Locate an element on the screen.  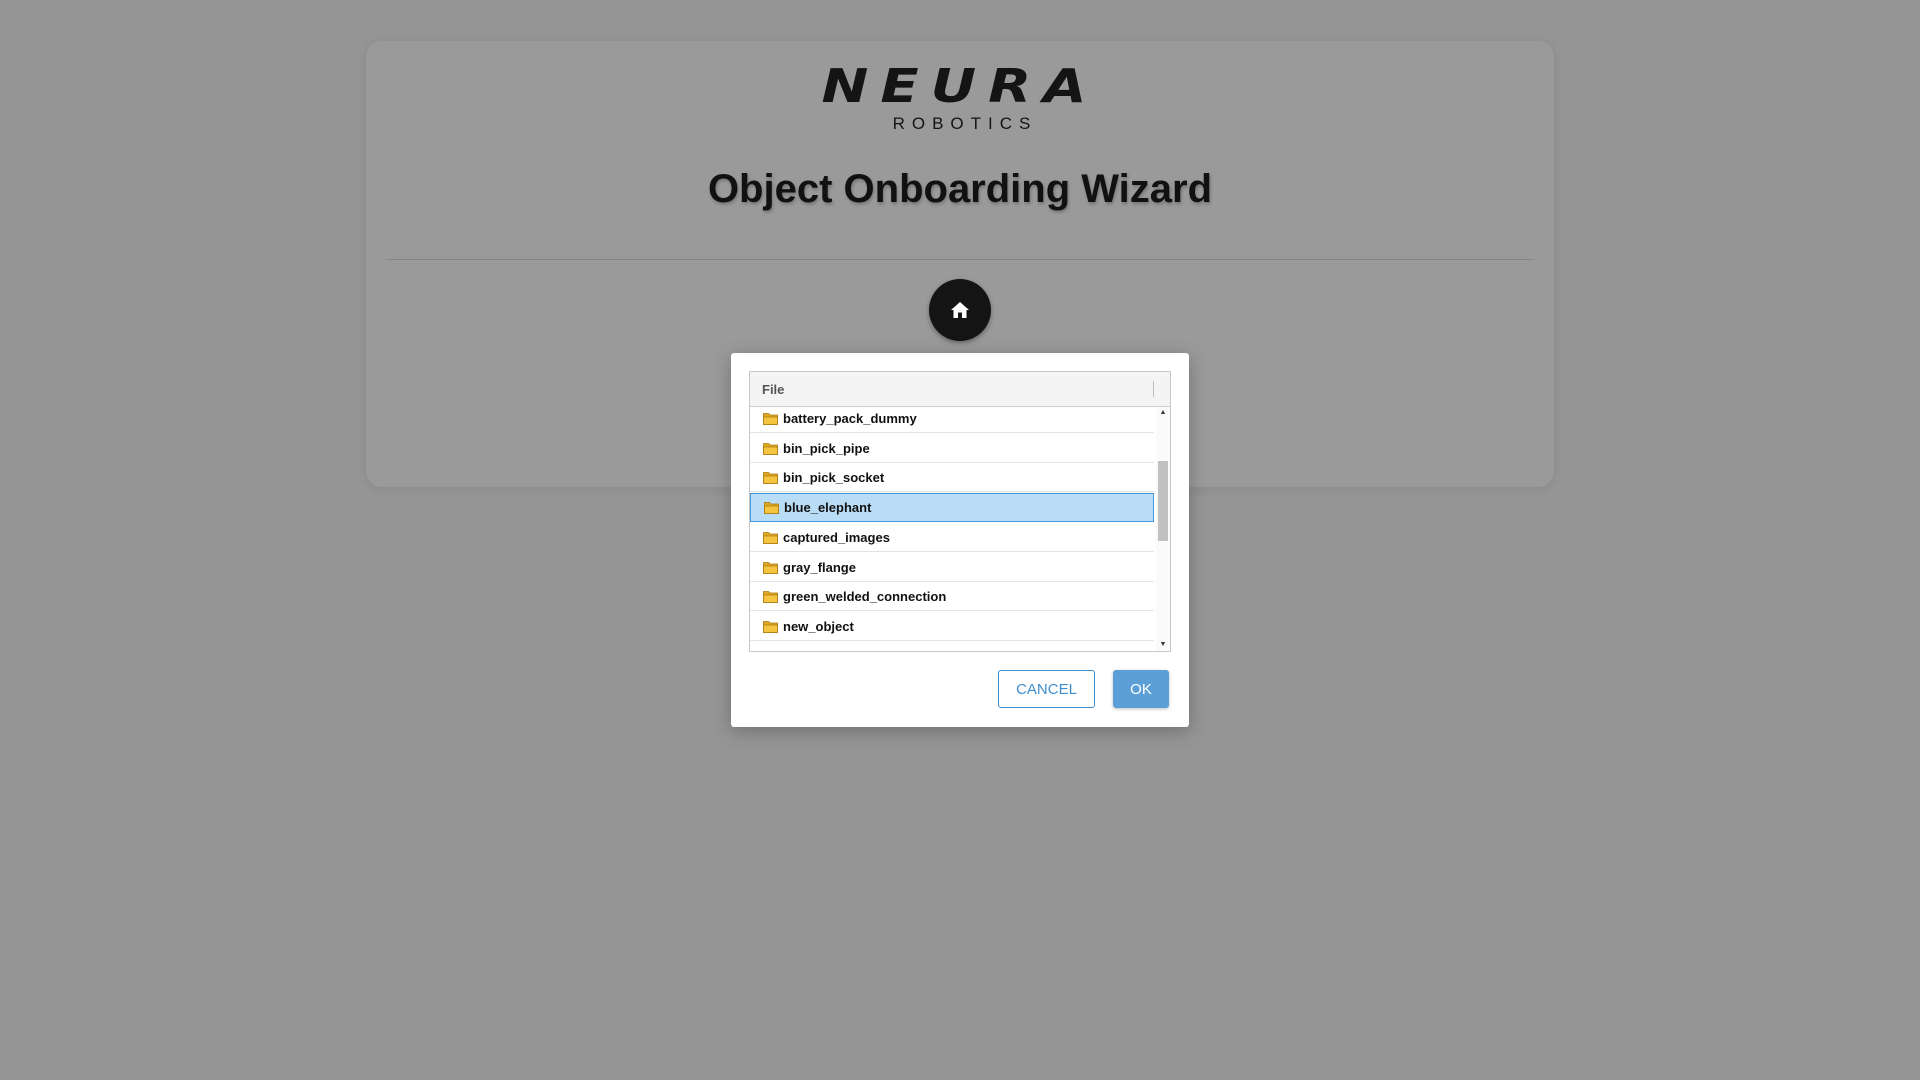
ok-button: OK is located at coordinates (1141, 689).